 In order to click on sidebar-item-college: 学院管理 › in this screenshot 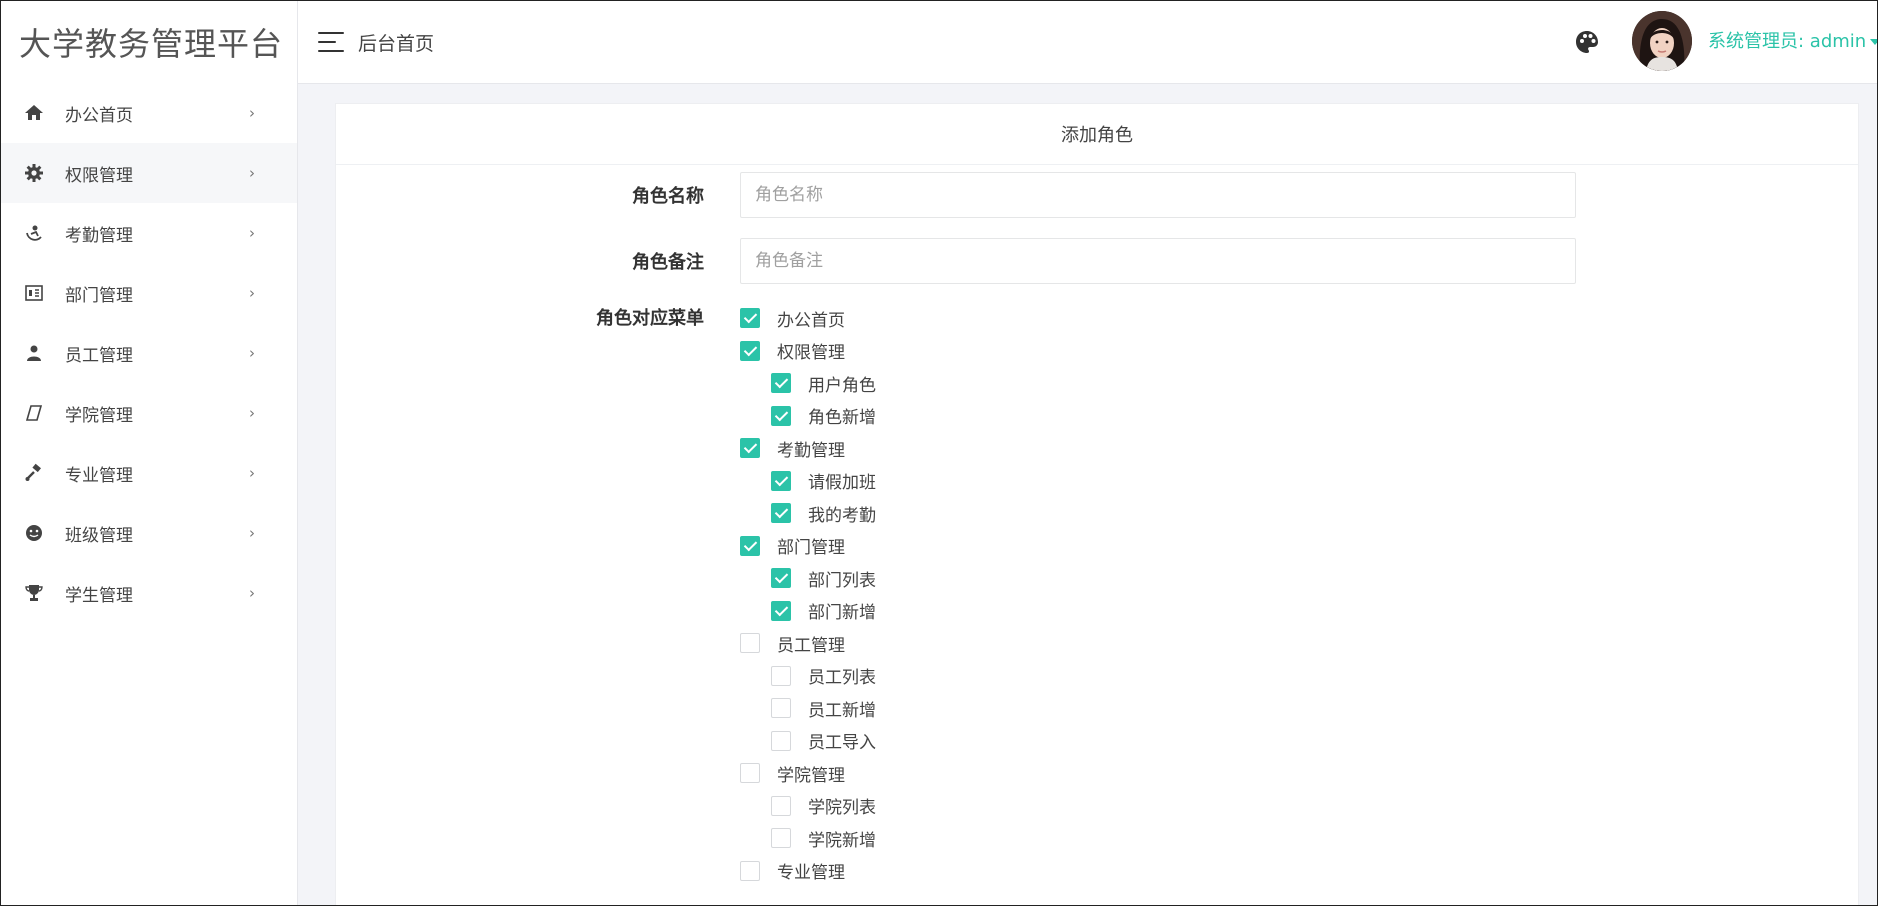, I will do `click(149, 413)`.